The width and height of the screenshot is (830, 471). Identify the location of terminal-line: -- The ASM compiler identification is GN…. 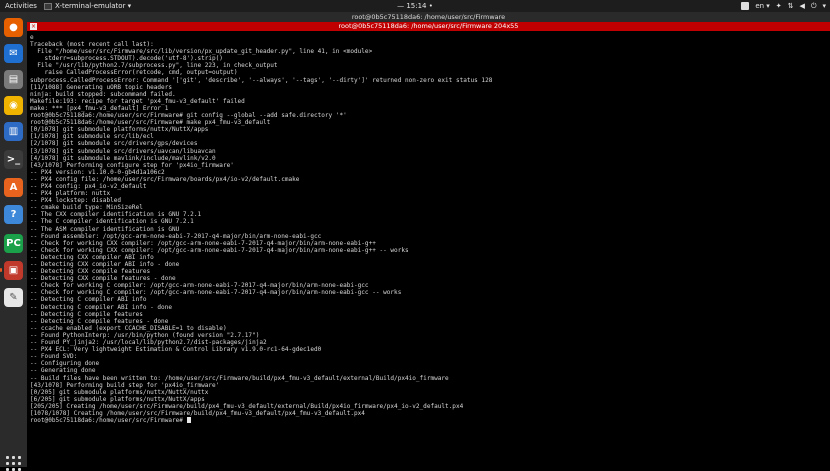
(105, 229).